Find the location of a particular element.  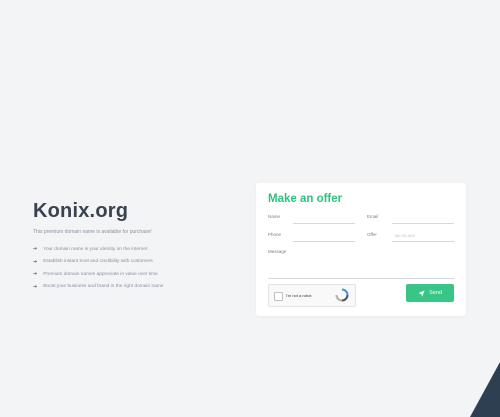

message-field is located at coordinates (361, 278).